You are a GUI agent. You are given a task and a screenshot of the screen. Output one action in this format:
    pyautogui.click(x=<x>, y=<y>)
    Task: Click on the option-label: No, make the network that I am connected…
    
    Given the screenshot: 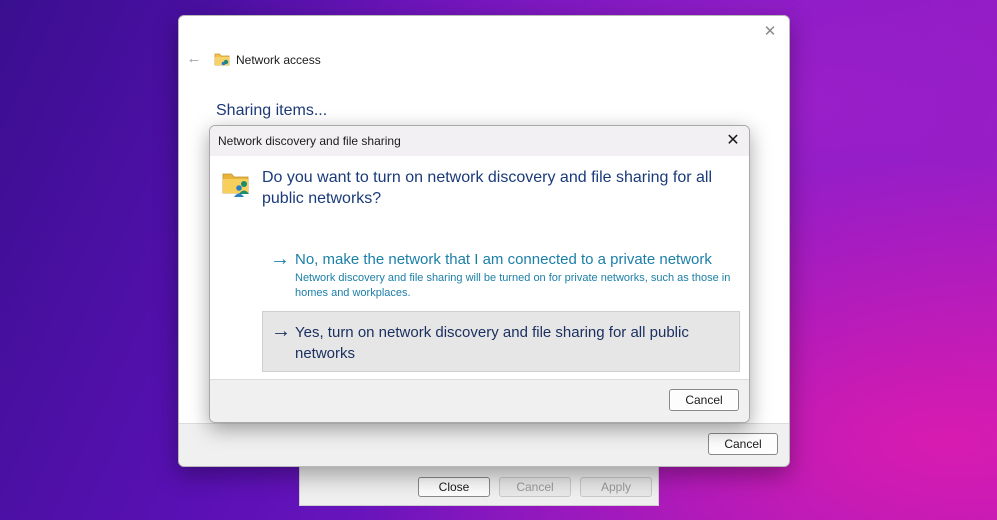 What is the action you would take?
    pyautogui.click(x=503, y=259)
    